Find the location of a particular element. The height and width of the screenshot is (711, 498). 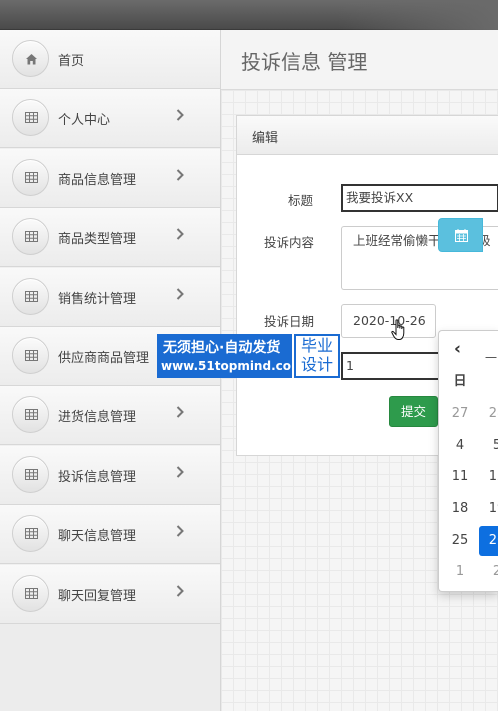

day-cell: 25 is located at coordinates (460, 541).